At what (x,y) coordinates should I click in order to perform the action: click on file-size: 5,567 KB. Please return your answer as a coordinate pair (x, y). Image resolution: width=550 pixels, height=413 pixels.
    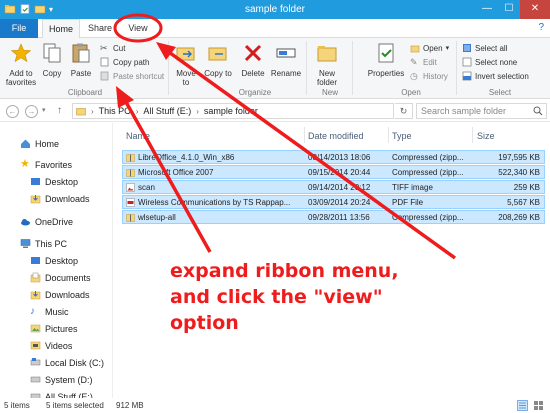
    Looking at the image, I should click on (523, 202).